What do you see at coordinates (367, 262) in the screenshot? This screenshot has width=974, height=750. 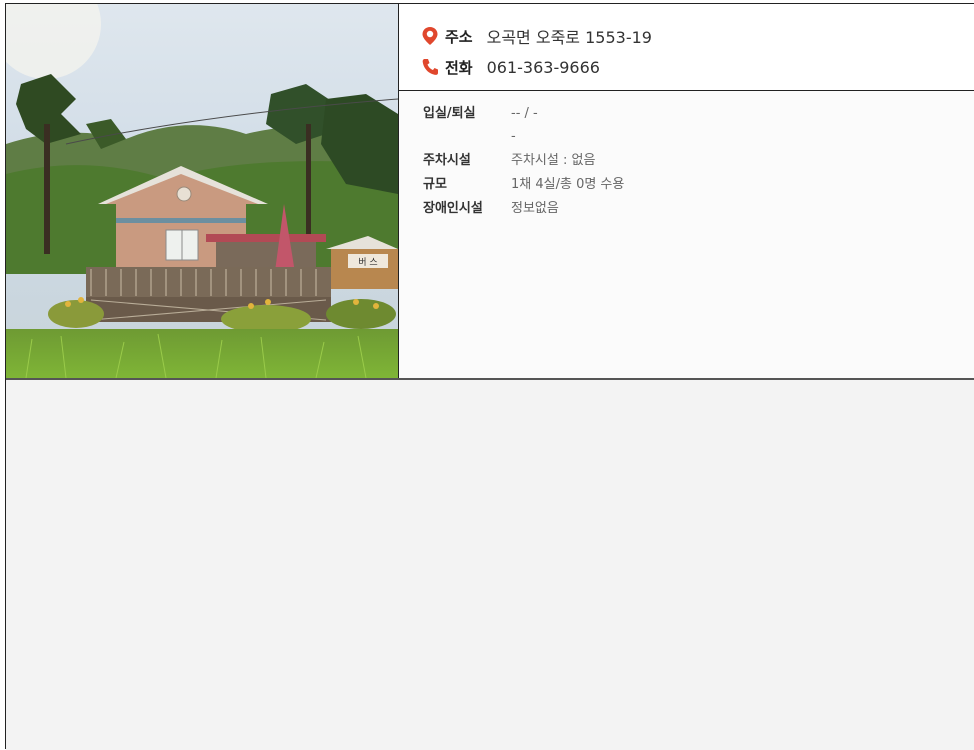 I see `sign-text: 버 스` at bounding box center [367, 262].